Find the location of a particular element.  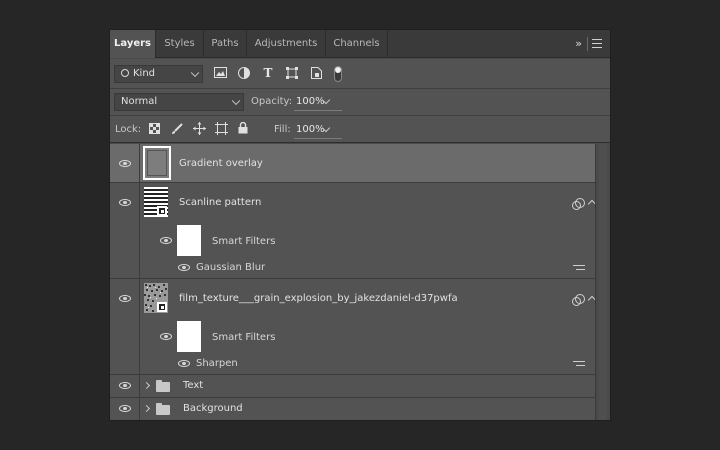

image-filter-icon is located at coordinates (220, 74).